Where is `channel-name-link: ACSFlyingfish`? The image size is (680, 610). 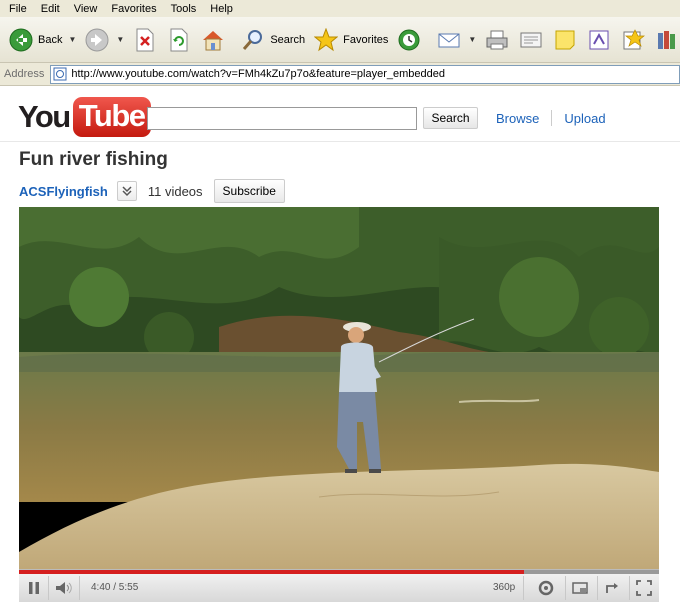 channel-name-link: ACSFlyingfish is located at coordinates (63, 191).